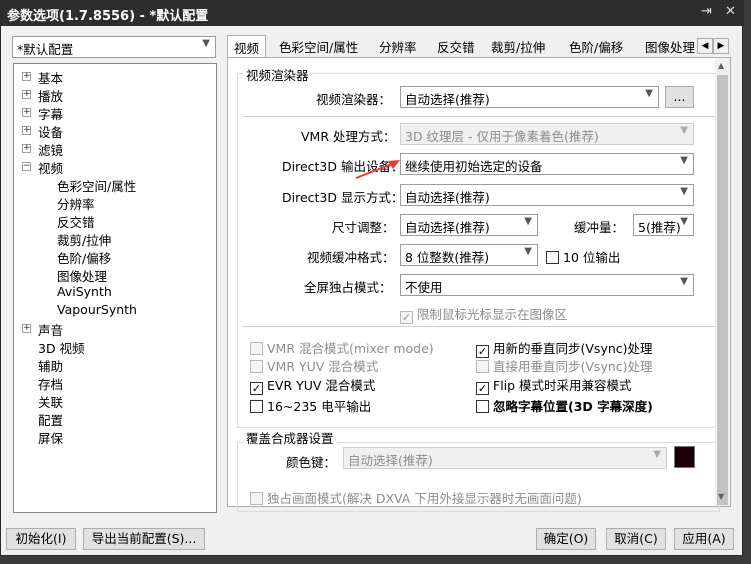  What do you see at coordinates (290, 437) in the screenshot?
I see `overlay-group-title: 覆盖合成器设置` at bounding box center [290, 437].